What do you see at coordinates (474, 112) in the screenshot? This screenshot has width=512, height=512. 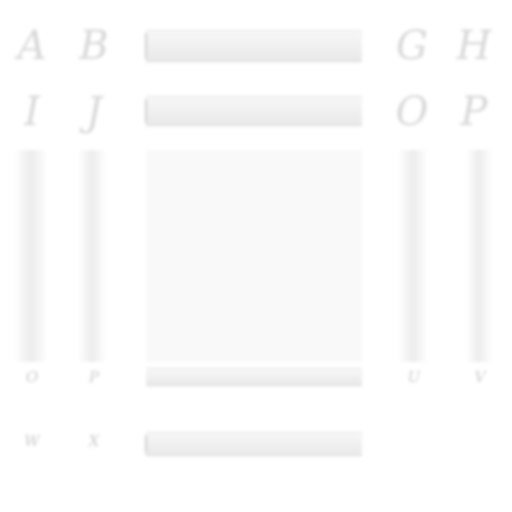 I see `glyph-p: P` at bounding box center [474, 112].